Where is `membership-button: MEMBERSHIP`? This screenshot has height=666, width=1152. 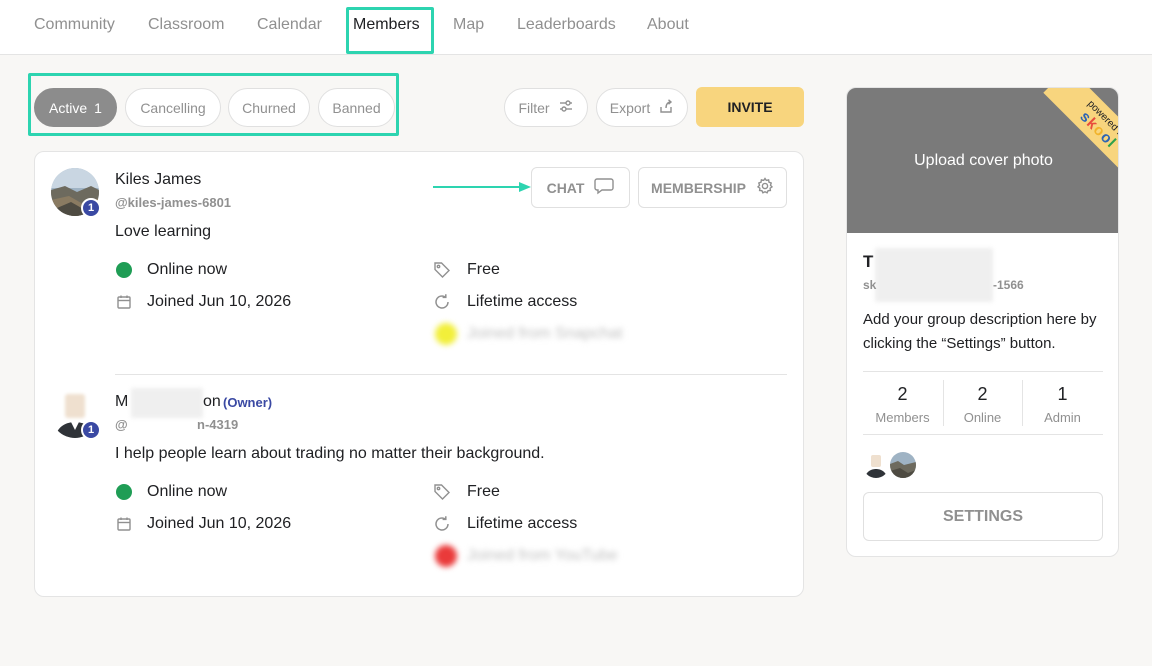 membership-button: MEMBERSHIP is located at coordinates (712, 187).